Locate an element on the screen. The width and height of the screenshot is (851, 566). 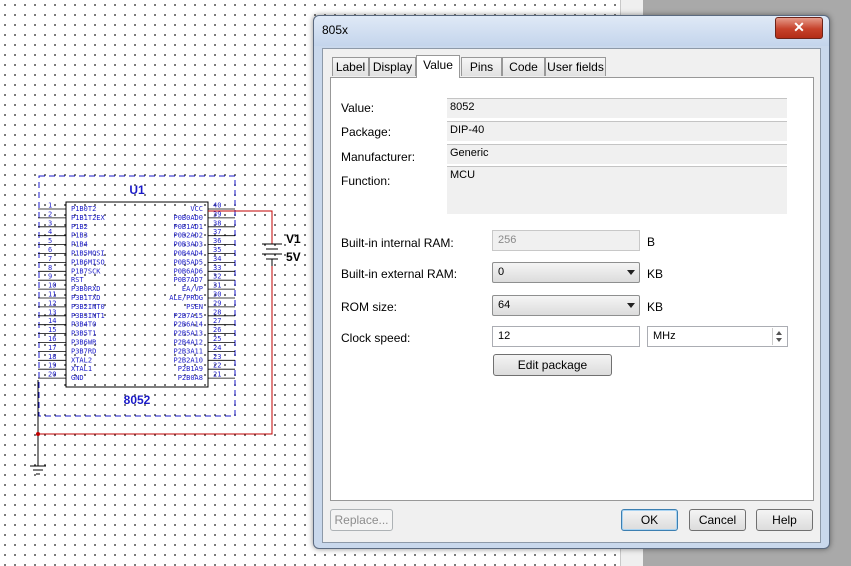
pin-number: 3 is located at coordinates (50, 223).